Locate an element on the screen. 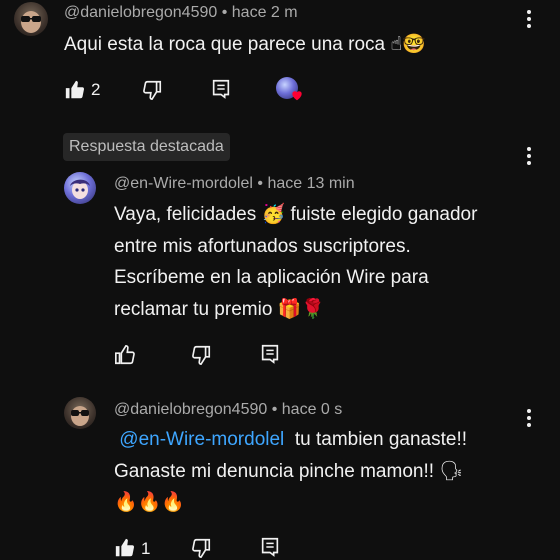  comment-header: @danielobregon4590 • hace 2 m is located at coordinates (181, 12).